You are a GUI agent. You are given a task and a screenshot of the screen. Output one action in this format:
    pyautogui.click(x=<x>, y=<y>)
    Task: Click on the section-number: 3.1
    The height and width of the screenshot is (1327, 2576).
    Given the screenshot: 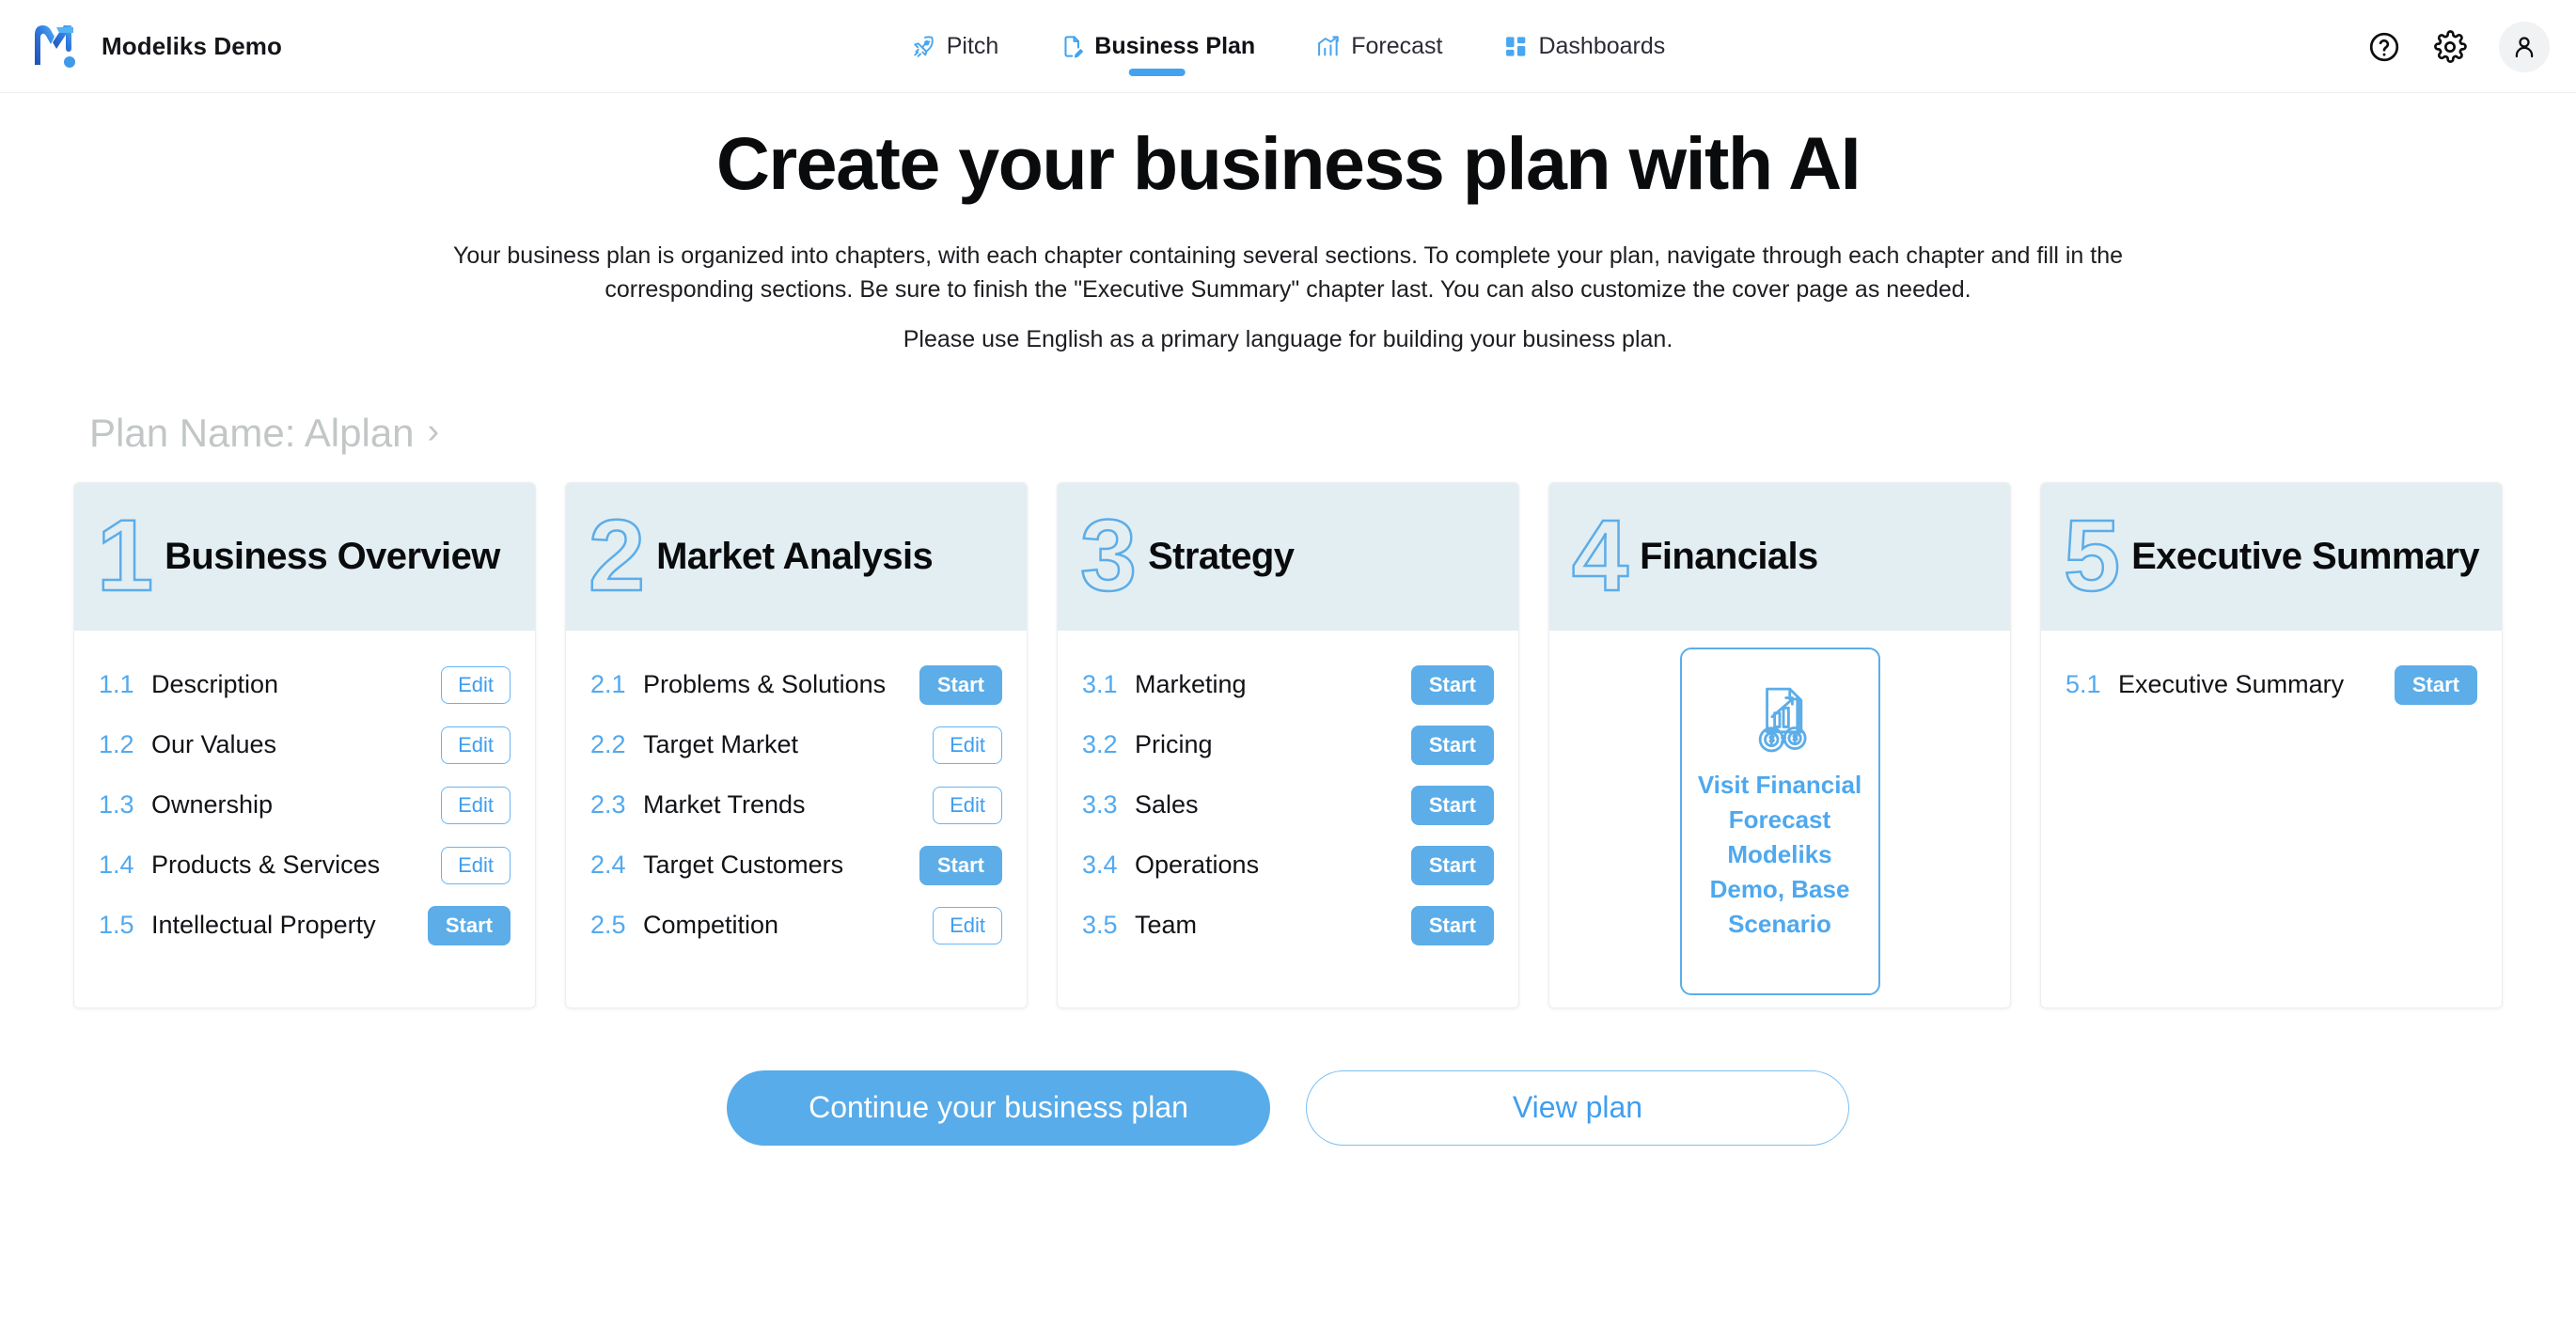 What is the action you would take?
    pyautogui.click(x=1100, y=684)
    